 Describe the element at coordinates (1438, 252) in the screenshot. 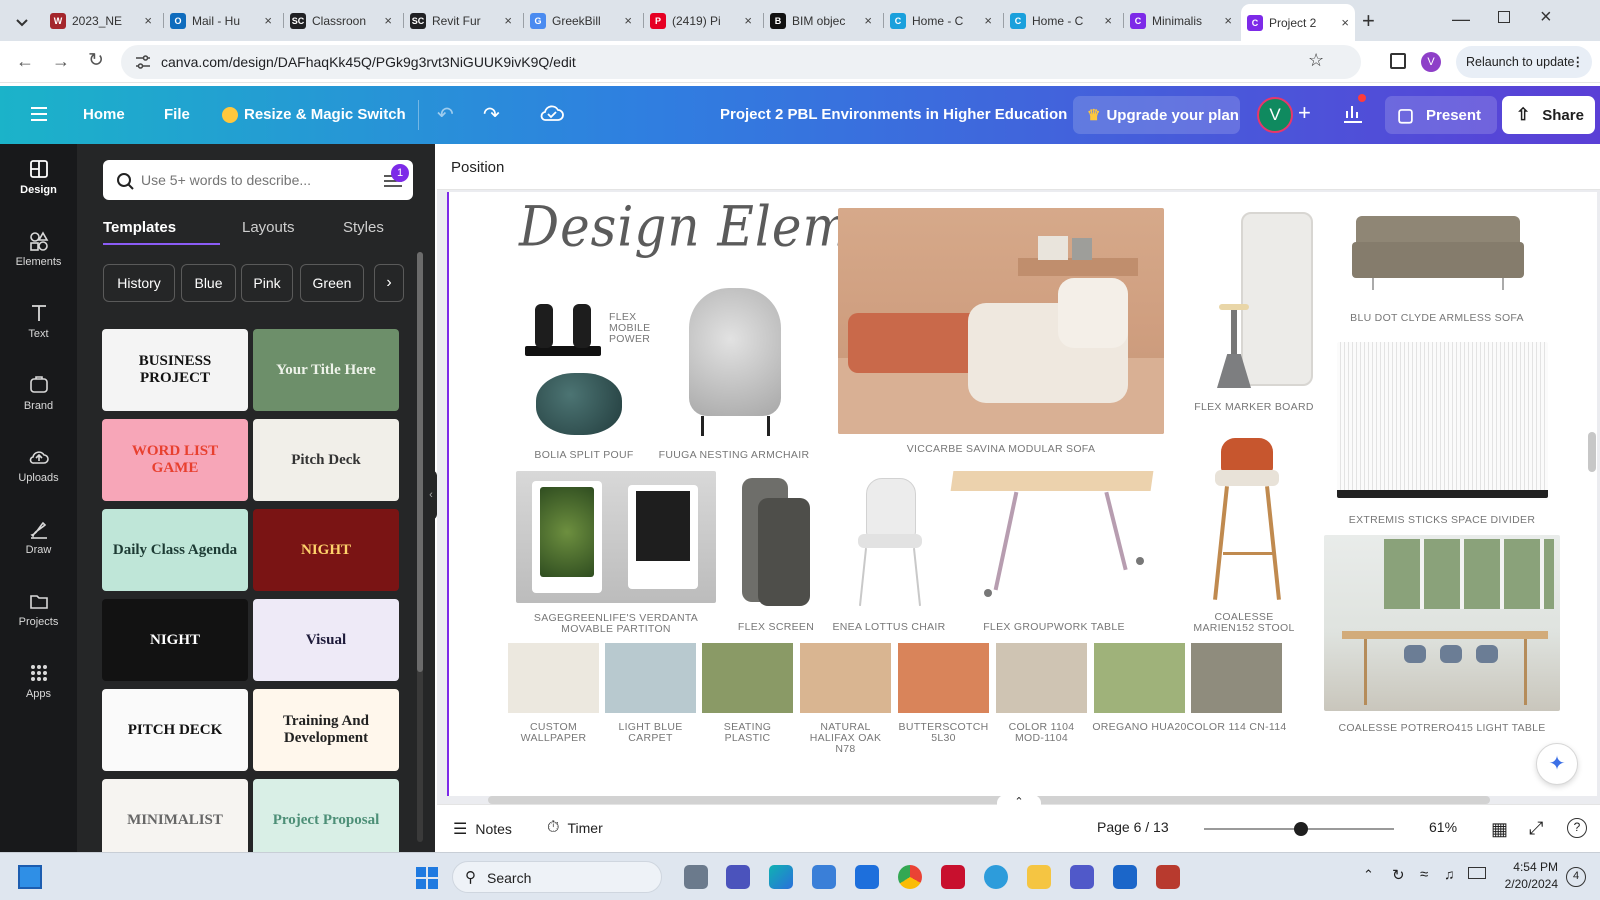

I see `clyde-sofa-image` at that location.